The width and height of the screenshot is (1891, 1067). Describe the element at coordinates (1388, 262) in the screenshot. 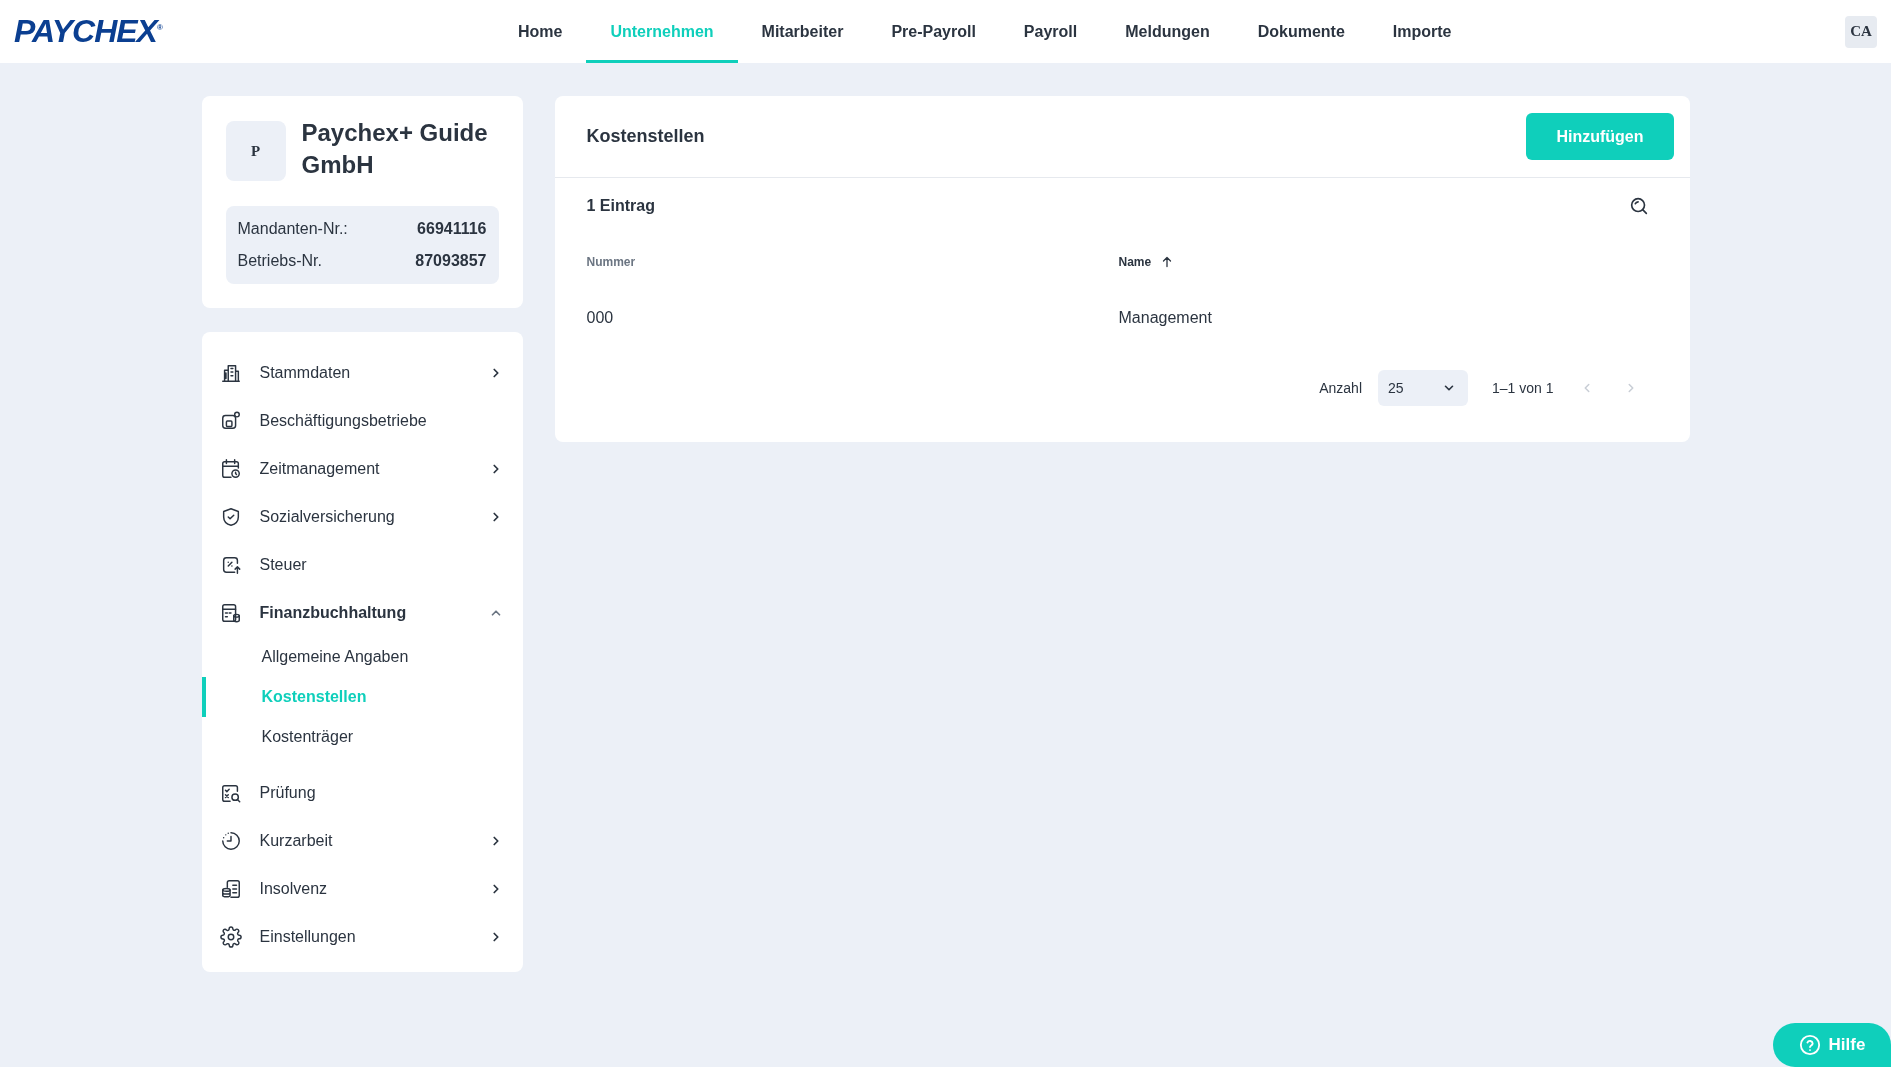

I see `column-header: Name` at that location.